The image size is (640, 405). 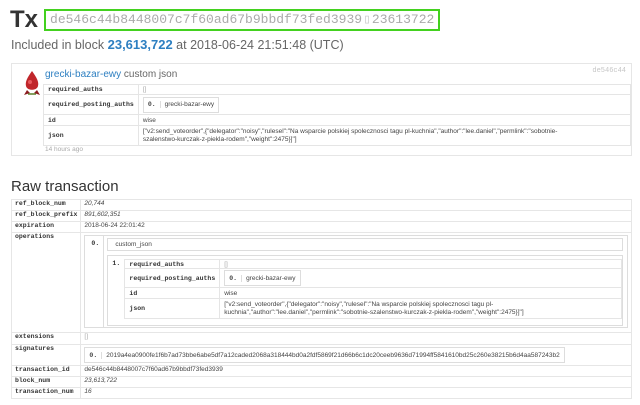 What do you see at coordinates (356, 205) in the screenshot?
I see `ref-block-num-value: 20,744` at bounding box center [356, 205].